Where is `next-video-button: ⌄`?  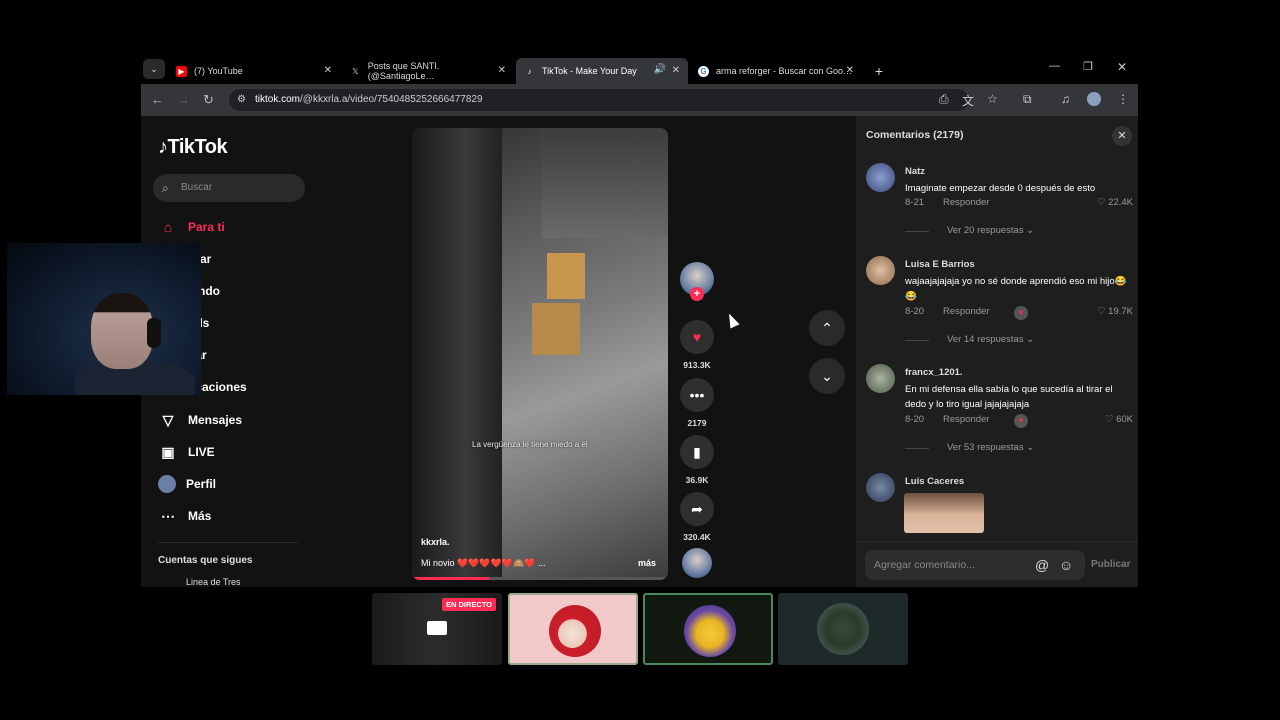
next-video-button: ⌄ is located at coordinates (827, 376).